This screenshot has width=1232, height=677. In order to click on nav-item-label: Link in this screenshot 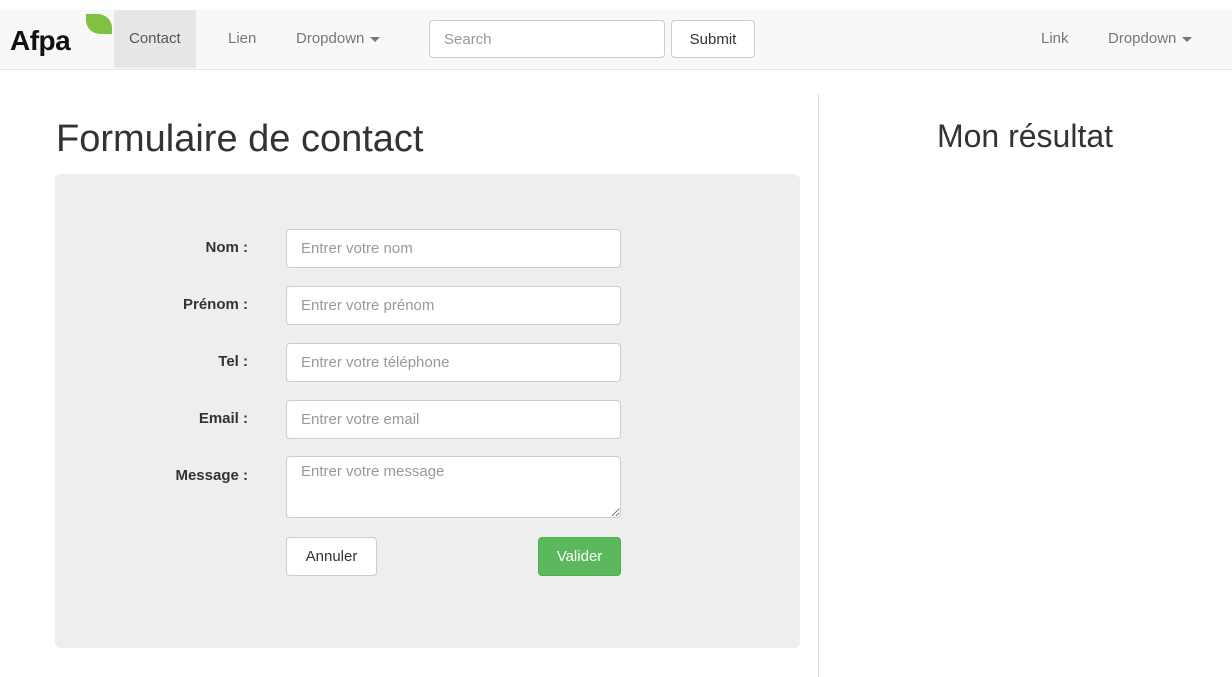, I will do `click(1055, 38)`.